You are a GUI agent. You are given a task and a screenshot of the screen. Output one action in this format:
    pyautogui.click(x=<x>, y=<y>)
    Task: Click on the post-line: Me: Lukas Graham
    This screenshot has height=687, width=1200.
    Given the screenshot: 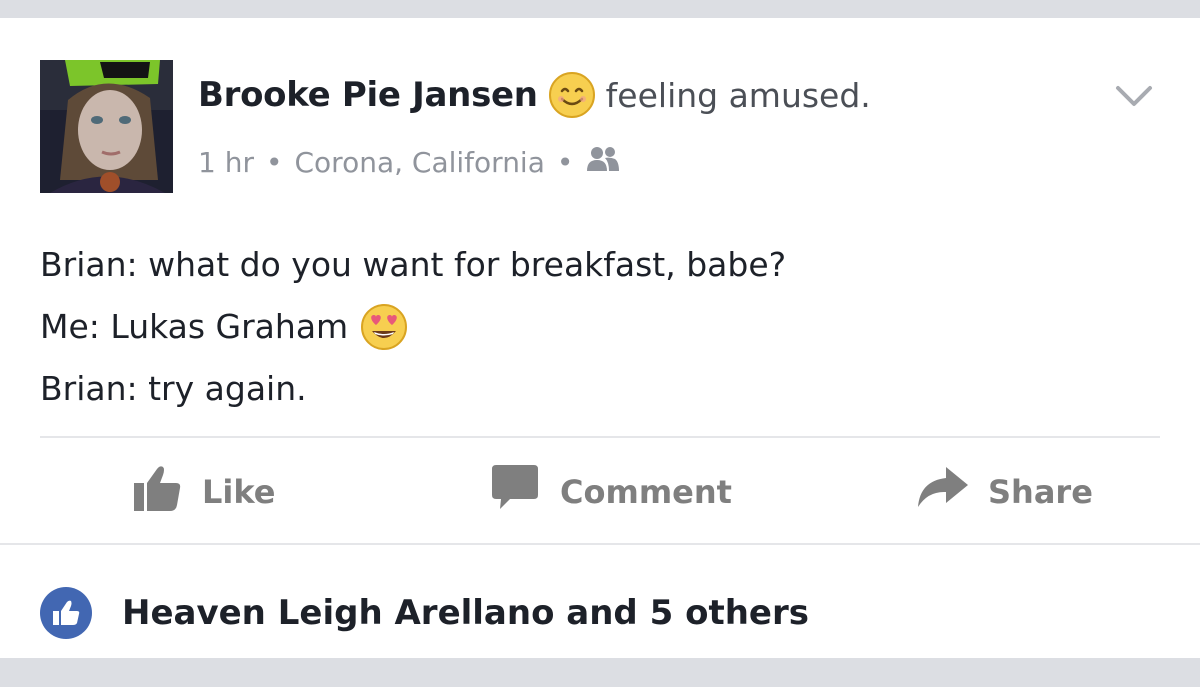 What is the action you would take?
    pyautogui.click(x=595, y=327)
    